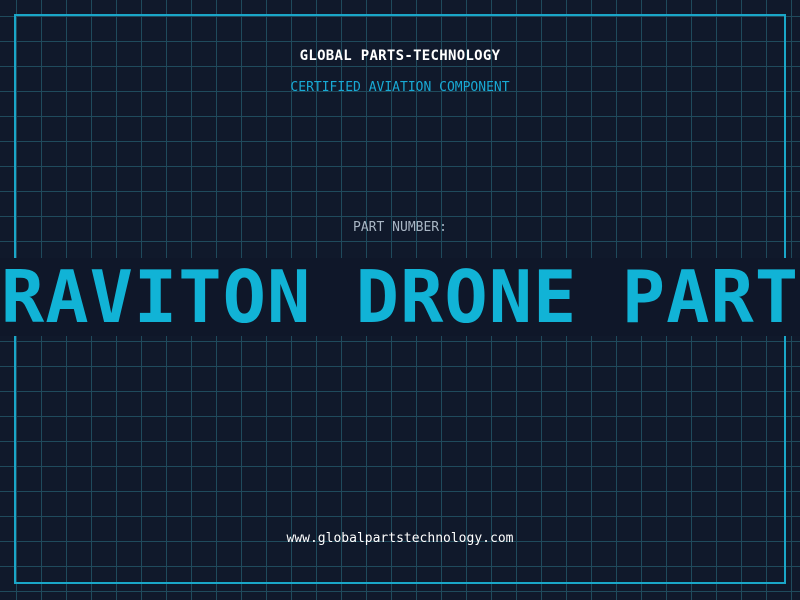 The height and width of the screenshot is (600, 800). Describe the element at coordinates (400, 87) in the screenshot. I see `subtitle: CERTIFIED AVIATION COMPONENT` at that location.